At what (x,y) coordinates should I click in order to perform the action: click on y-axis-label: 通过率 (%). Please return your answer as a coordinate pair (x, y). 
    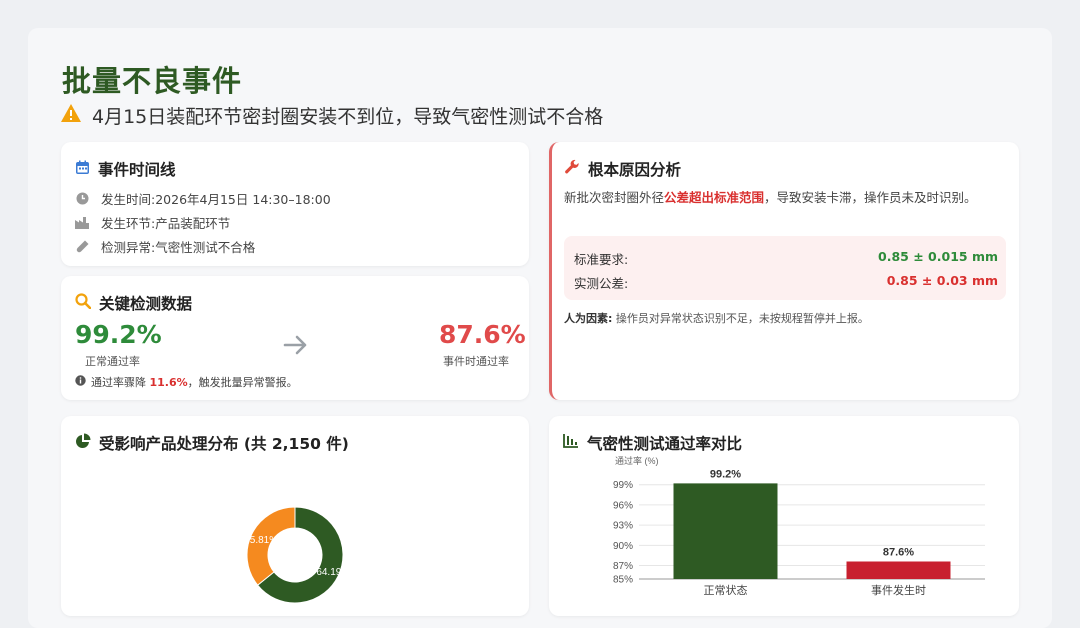
    Looking at the image, I should click on (637, 460).